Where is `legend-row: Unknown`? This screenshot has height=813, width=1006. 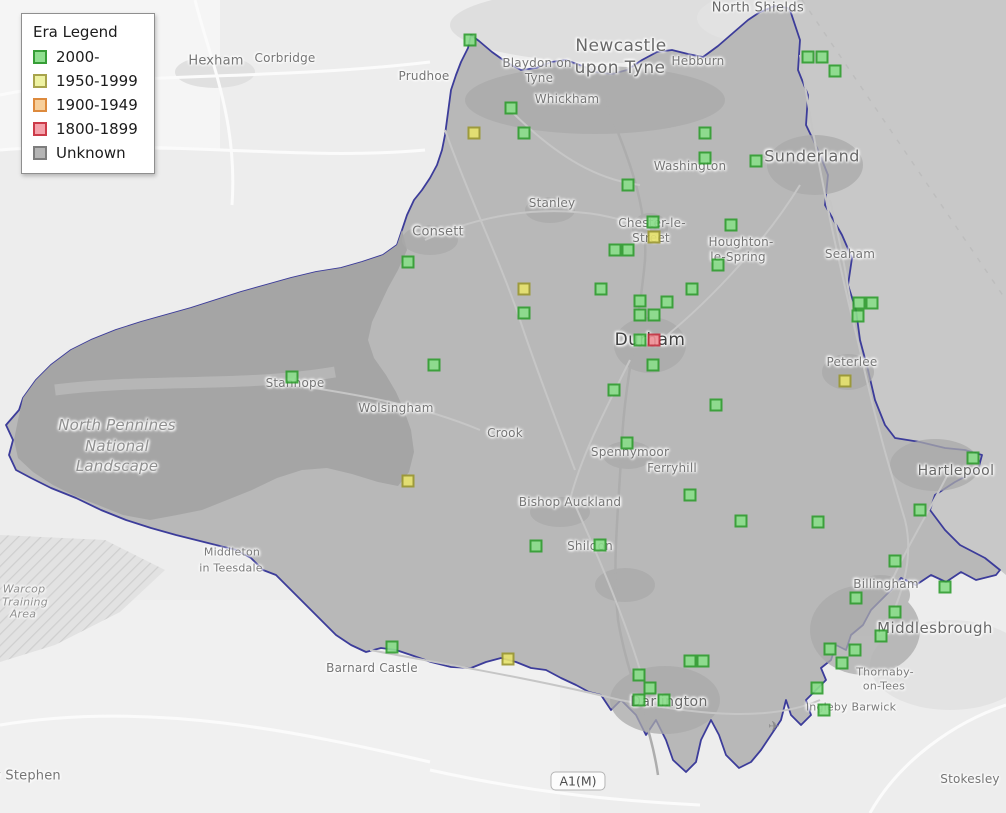 legend-row: Unknown is located at coordinates (85, 153).